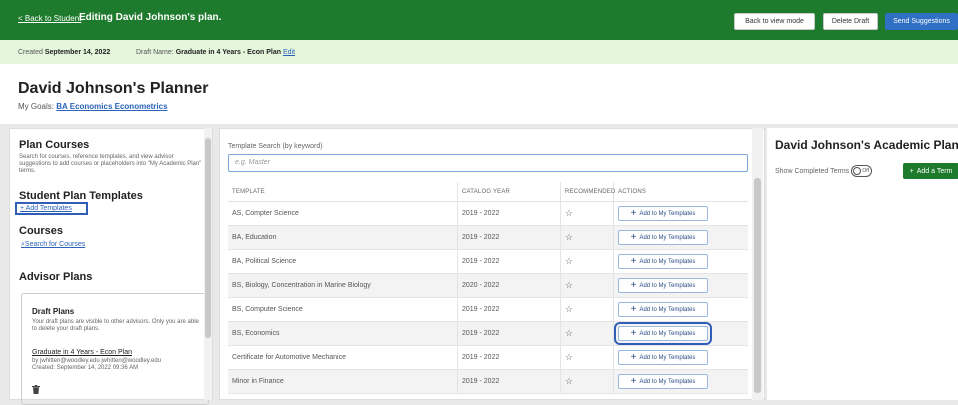 This screenshot has height=405, width=958. I want to click on left-panel-scrollbar, so click(208, 264).